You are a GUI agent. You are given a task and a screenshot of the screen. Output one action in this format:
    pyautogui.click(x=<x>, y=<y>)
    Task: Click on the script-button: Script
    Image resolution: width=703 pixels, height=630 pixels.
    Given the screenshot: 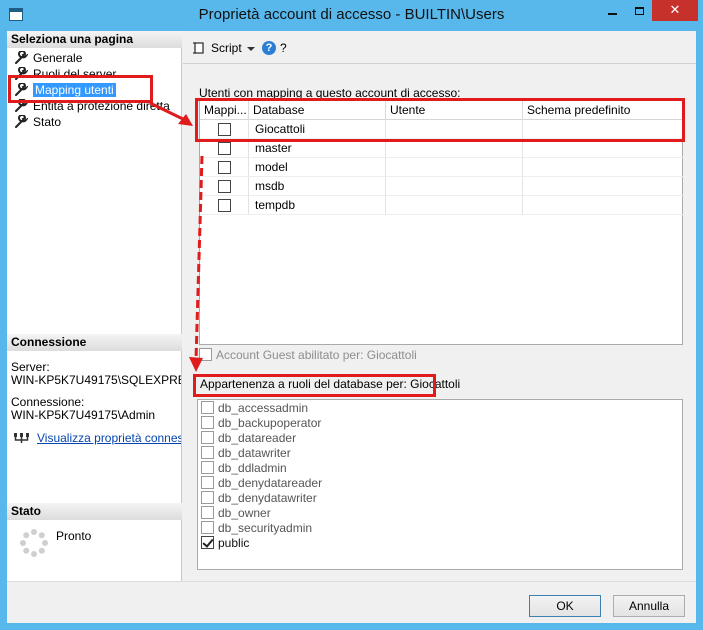 What is the action you would take?
    pyautogui.click(x=217, y=48)
    